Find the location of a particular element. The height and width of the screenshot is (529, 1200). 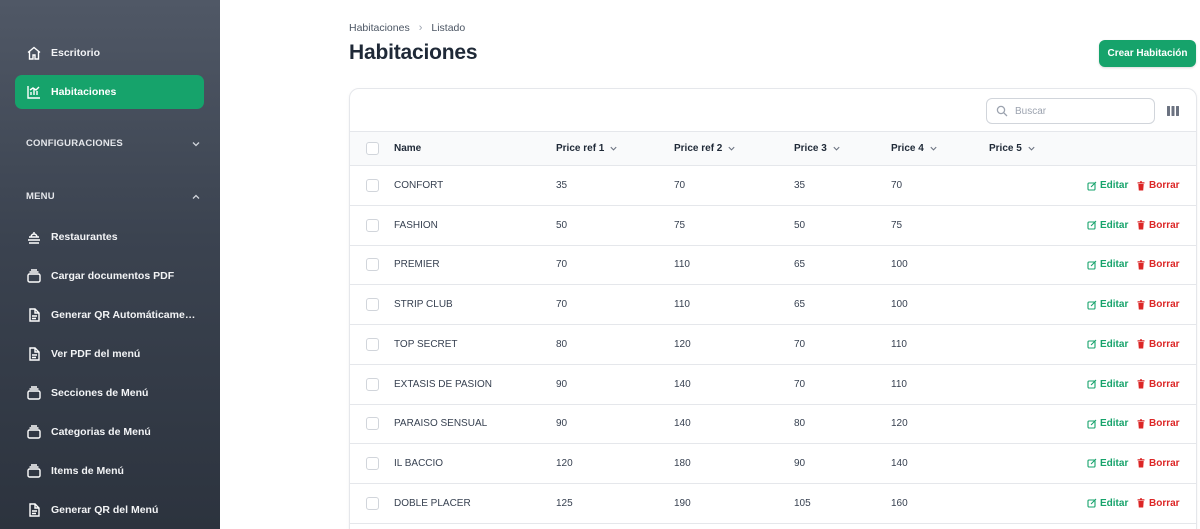

search-box is located at coordinates (1070, 111).